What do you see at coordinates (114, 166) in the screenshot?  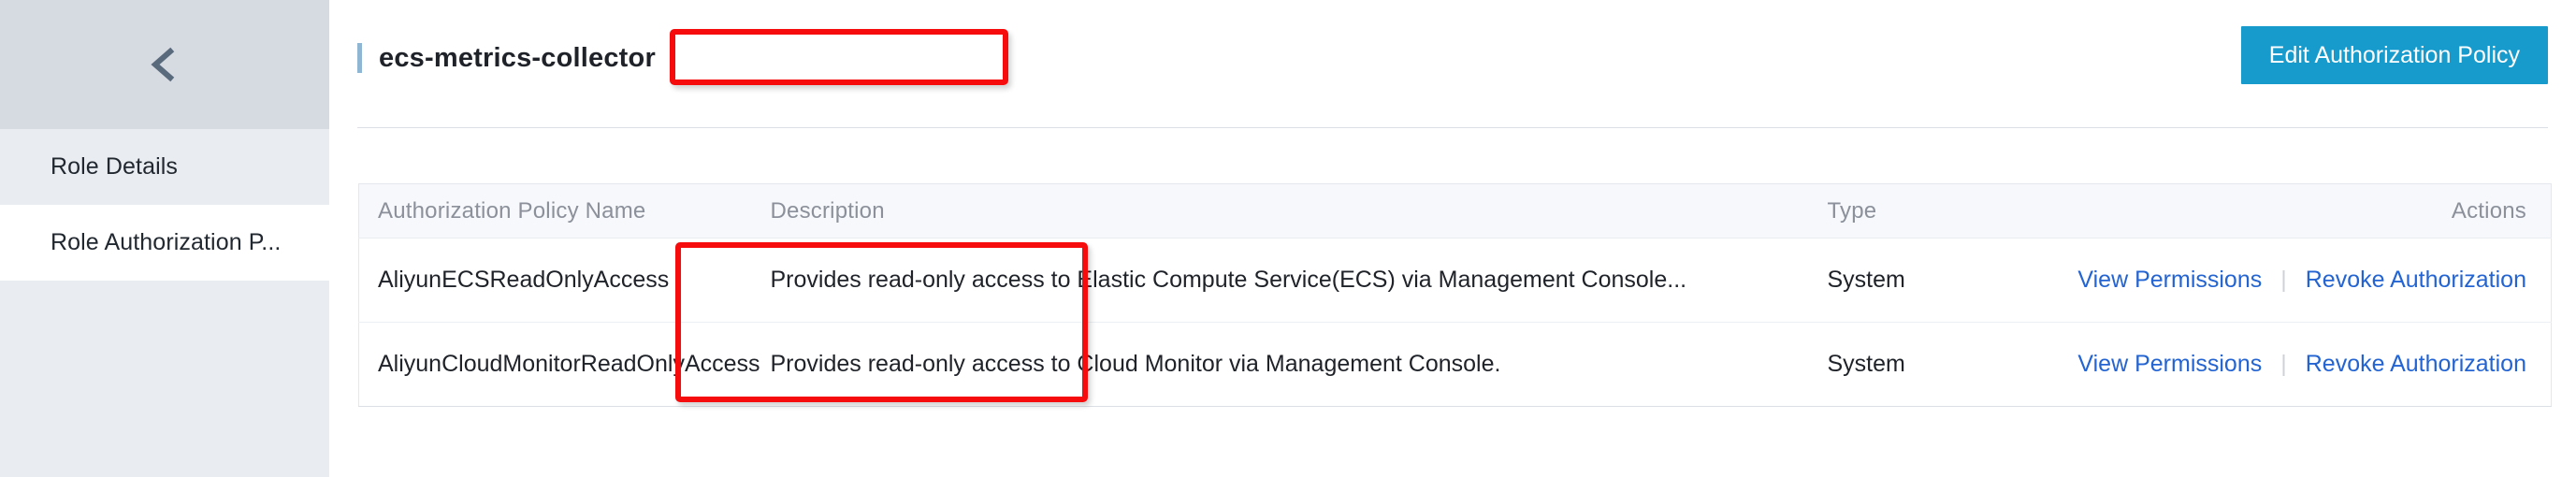 I see `sidebar-item-label: Role Details` at bounding box center [114, 166].